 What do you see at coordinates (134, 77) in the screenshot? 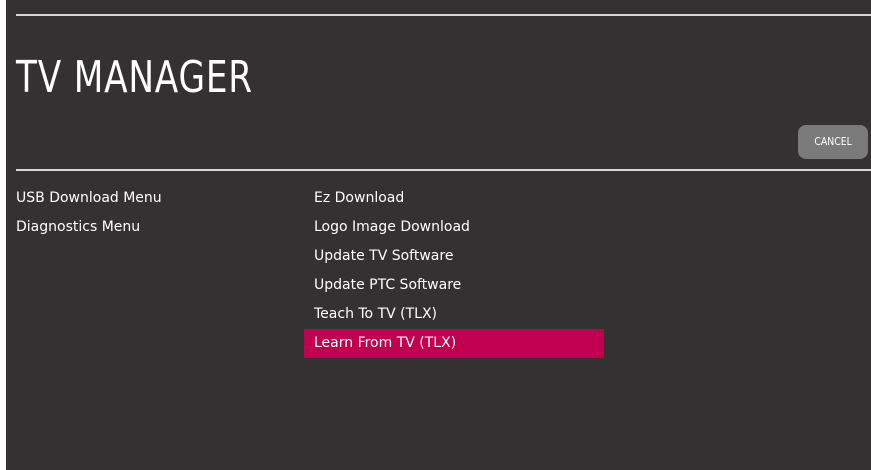
I see `page-title: TV MANAGER` at bounding box center [134, 77].